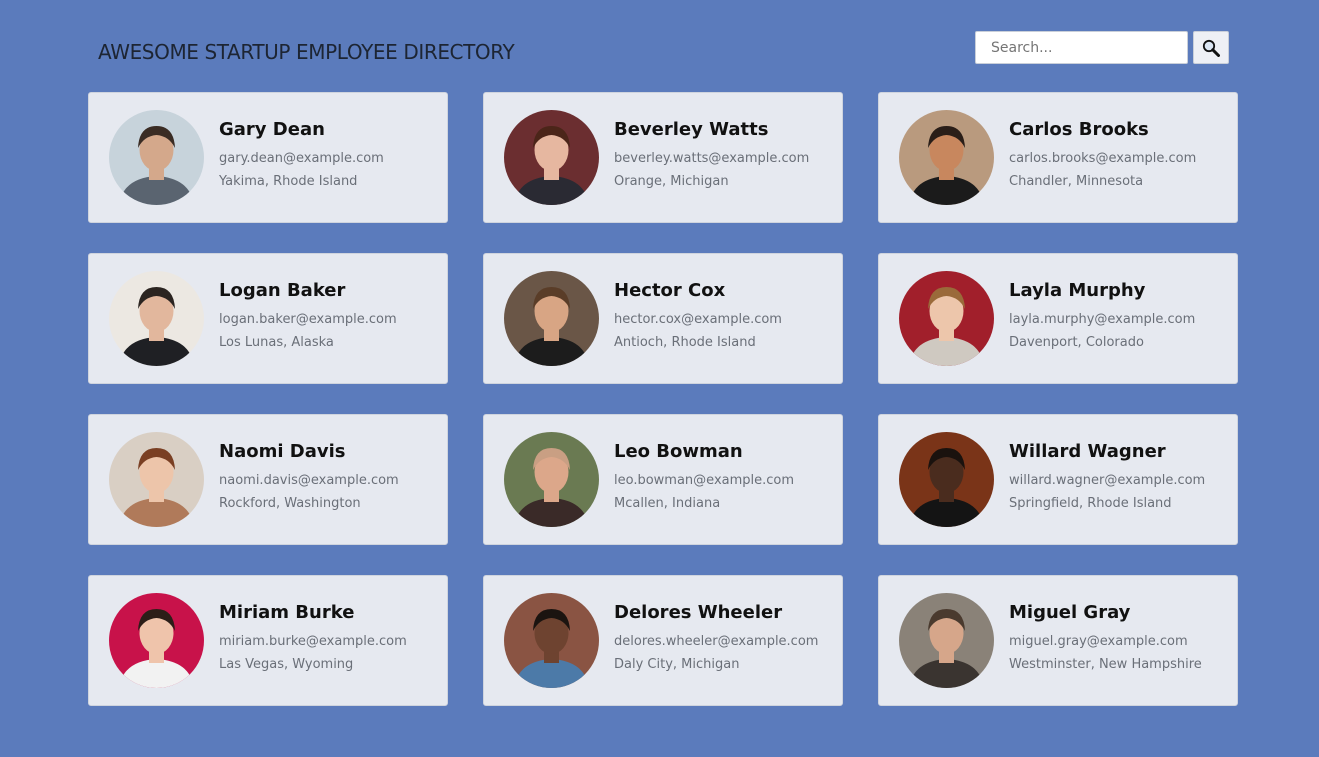 This screenshot has width=1319, height=757. Describe the element at coordinates (290, 503) in the screenshot. I see `employee-location: Rockford, Washington` at that location.